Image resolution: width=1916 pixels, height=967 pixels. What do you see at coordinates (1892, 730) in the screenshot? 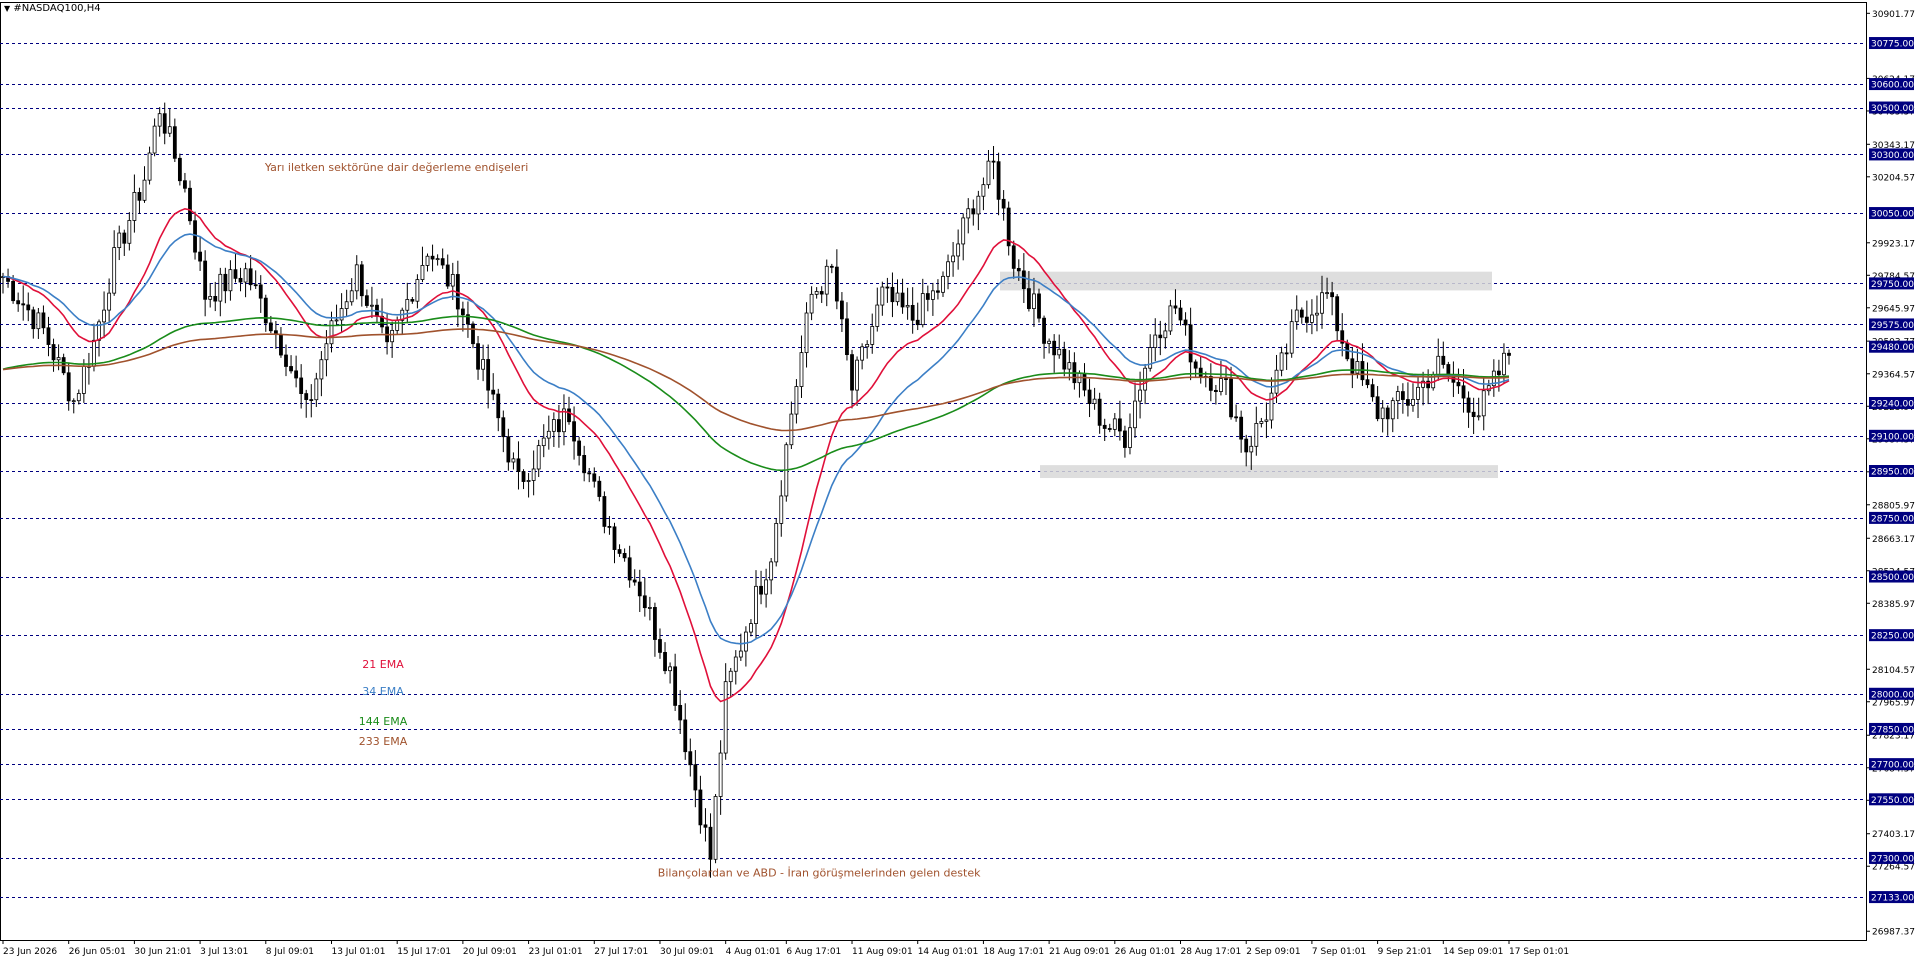
I see `price-level-label: 27850.00` at bounding box center [1892, 730].